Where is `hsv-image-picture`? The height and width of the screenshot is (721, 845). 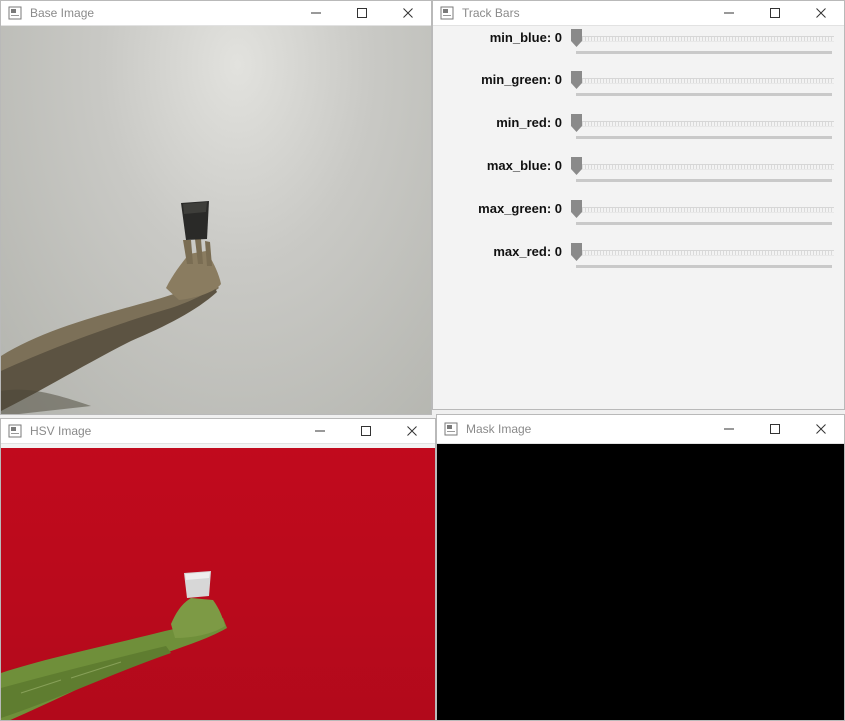 hsv-image-picture is located at coordinates (114, 645).